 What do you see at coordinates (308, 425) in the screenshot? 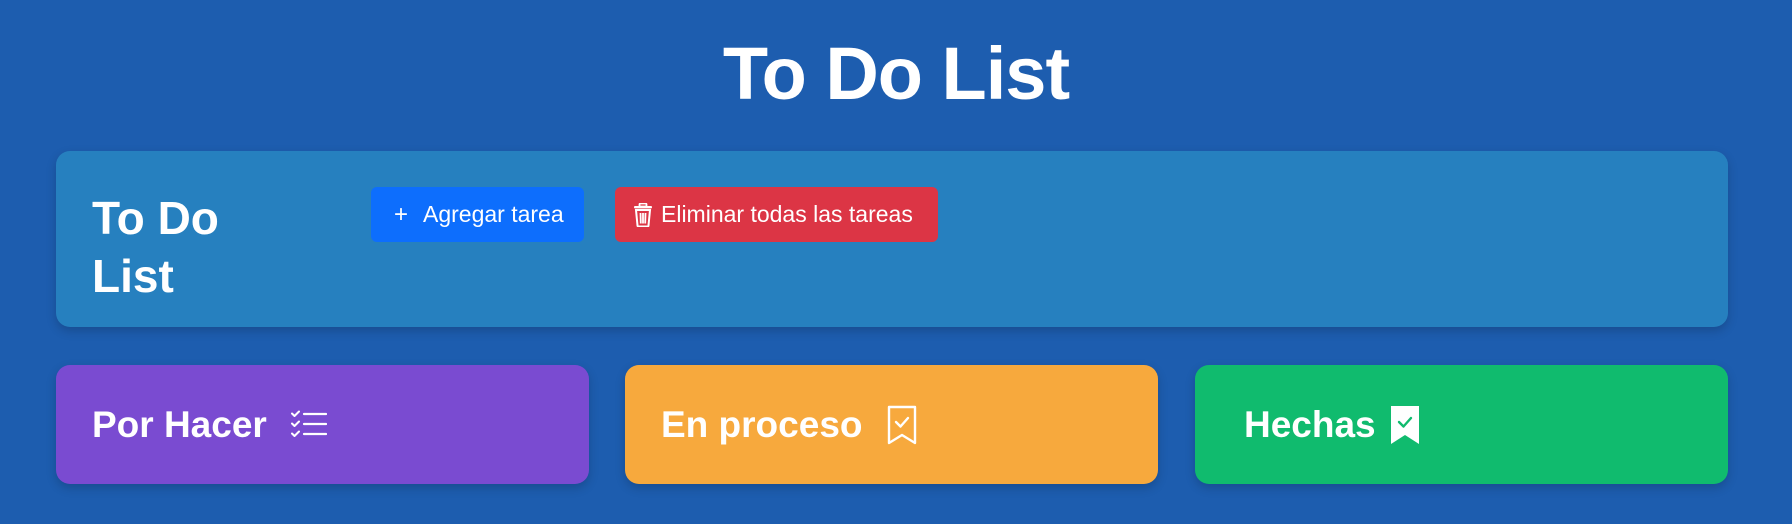
I see `checklist-icon` at bounding box center [308, 425].